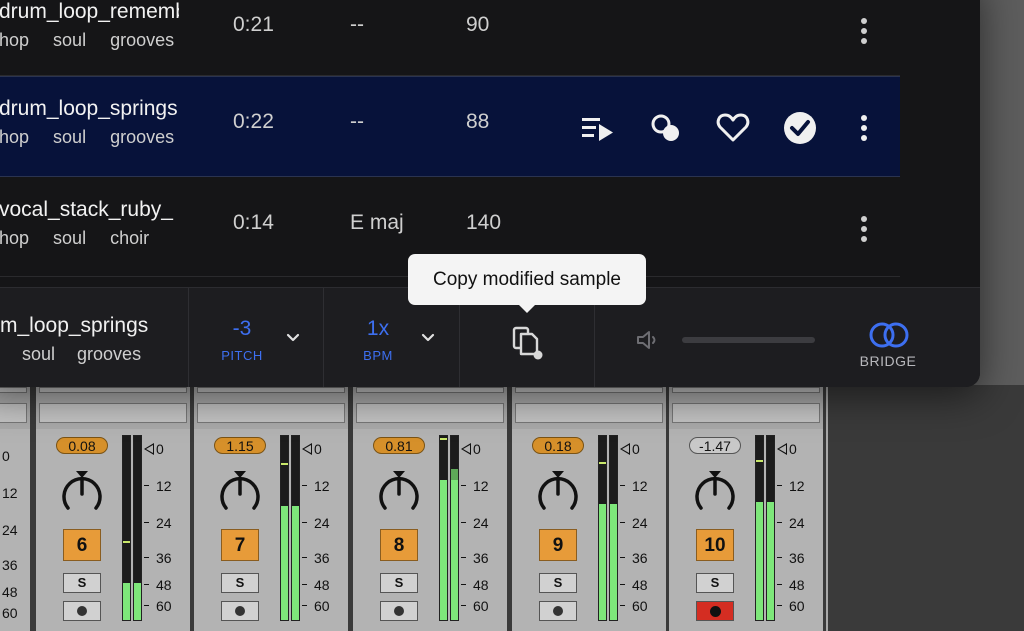  What do you see at coordinates (129, 238) in the screenshot?
I see `tag: choir` at bounding box center [129, 238].